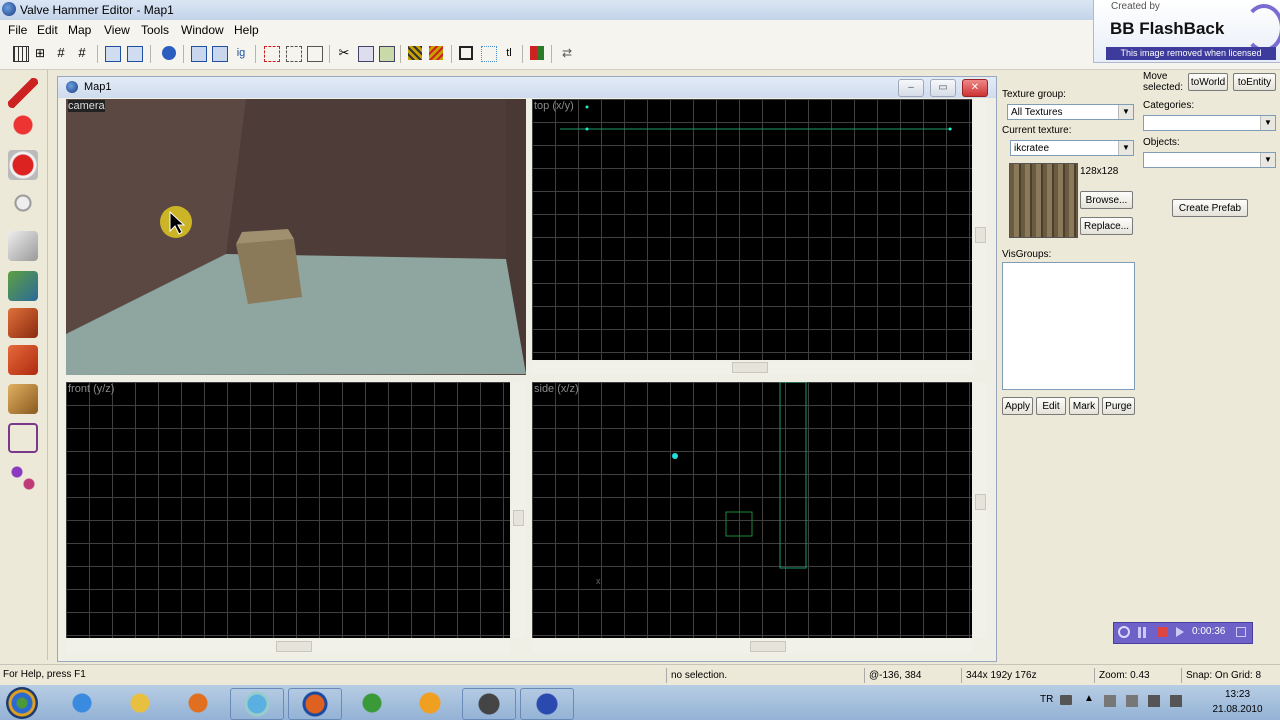 This screenshot has height=720, width=1280. What do you see at coordinates (387, 54) in the screenshot?
I see `paste-icon` at bounding box center [387, 54].